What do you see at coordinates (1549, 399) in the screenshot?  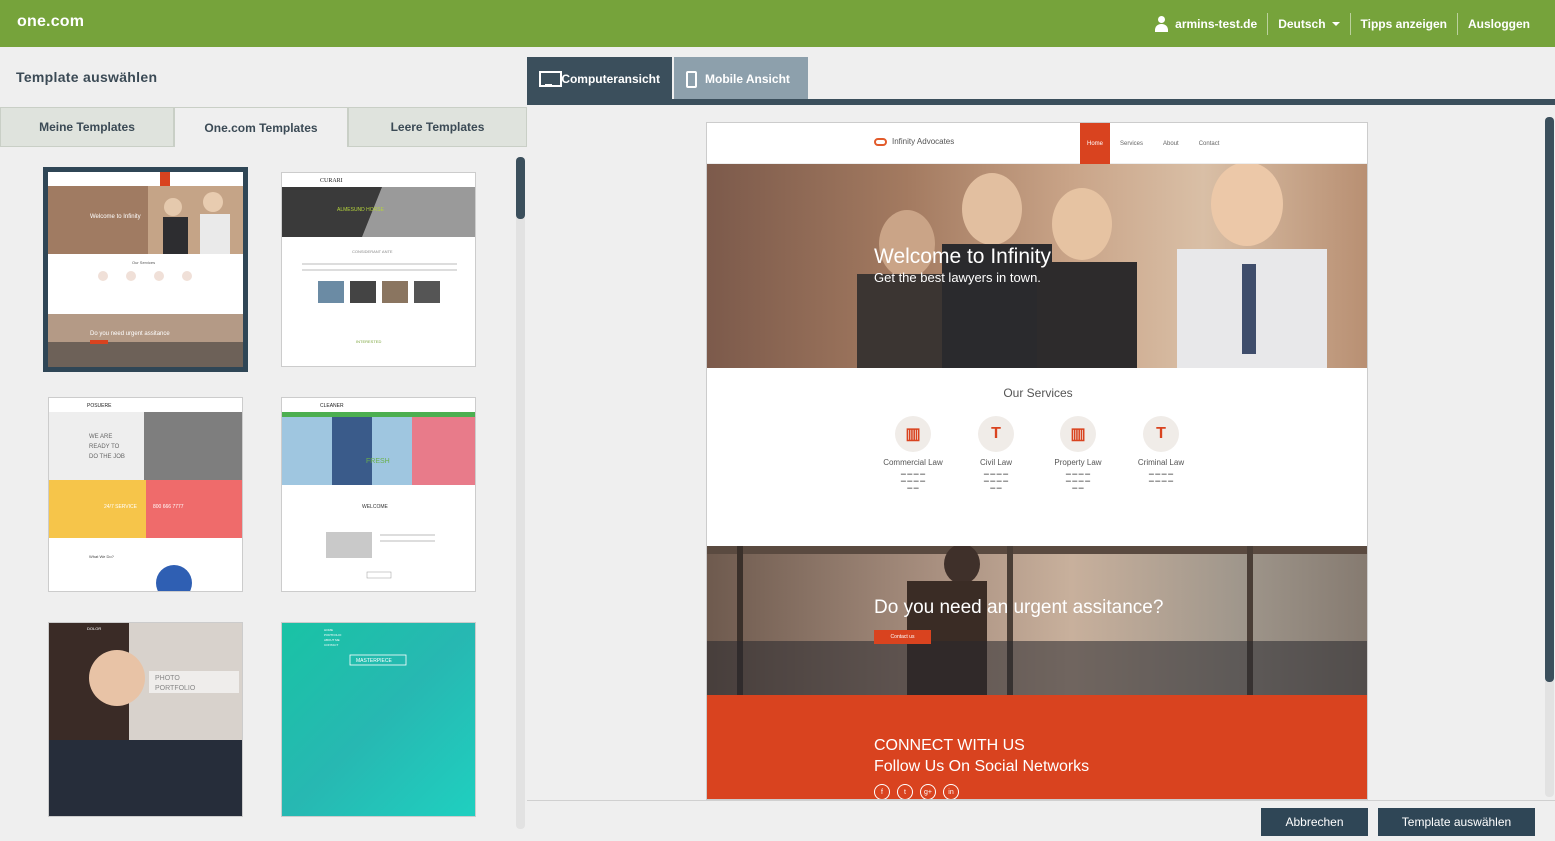 I see `preview-scrollbar-thumb` at bounding box center [1549, 399].